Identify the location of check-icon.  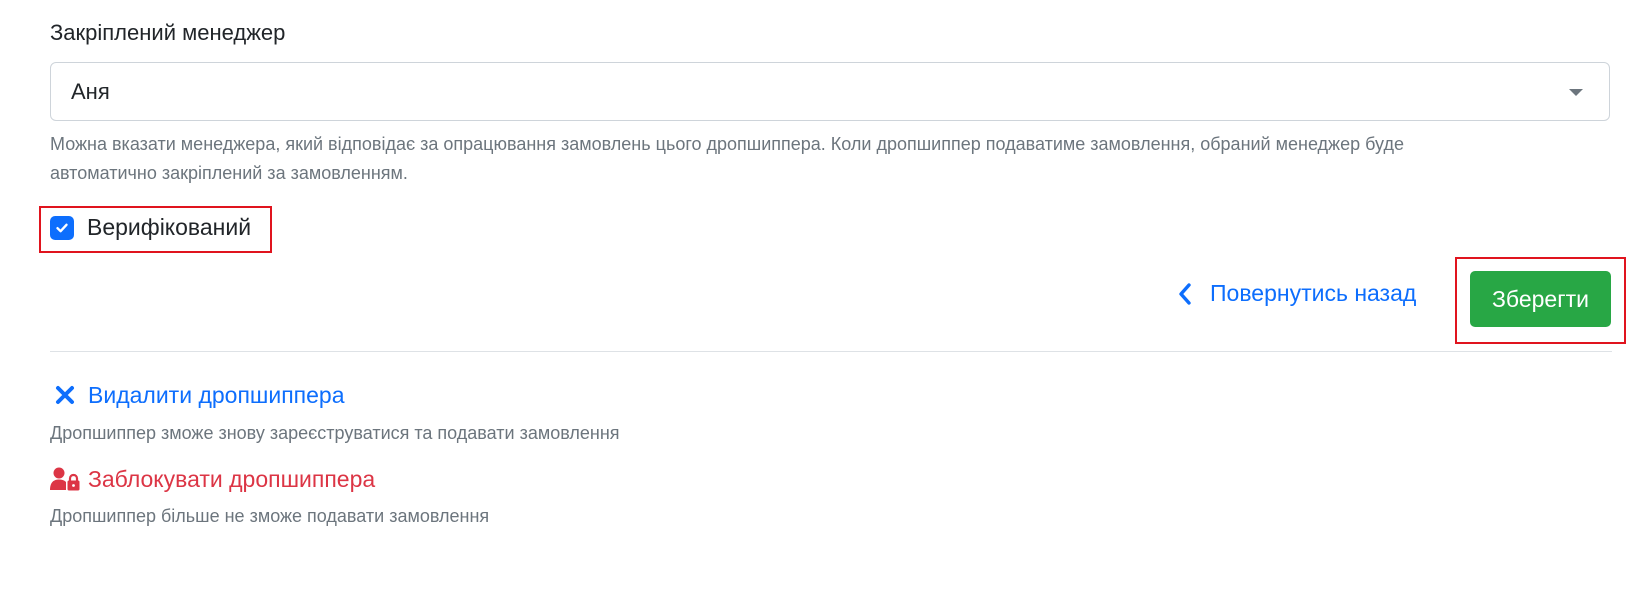
(62, 228).